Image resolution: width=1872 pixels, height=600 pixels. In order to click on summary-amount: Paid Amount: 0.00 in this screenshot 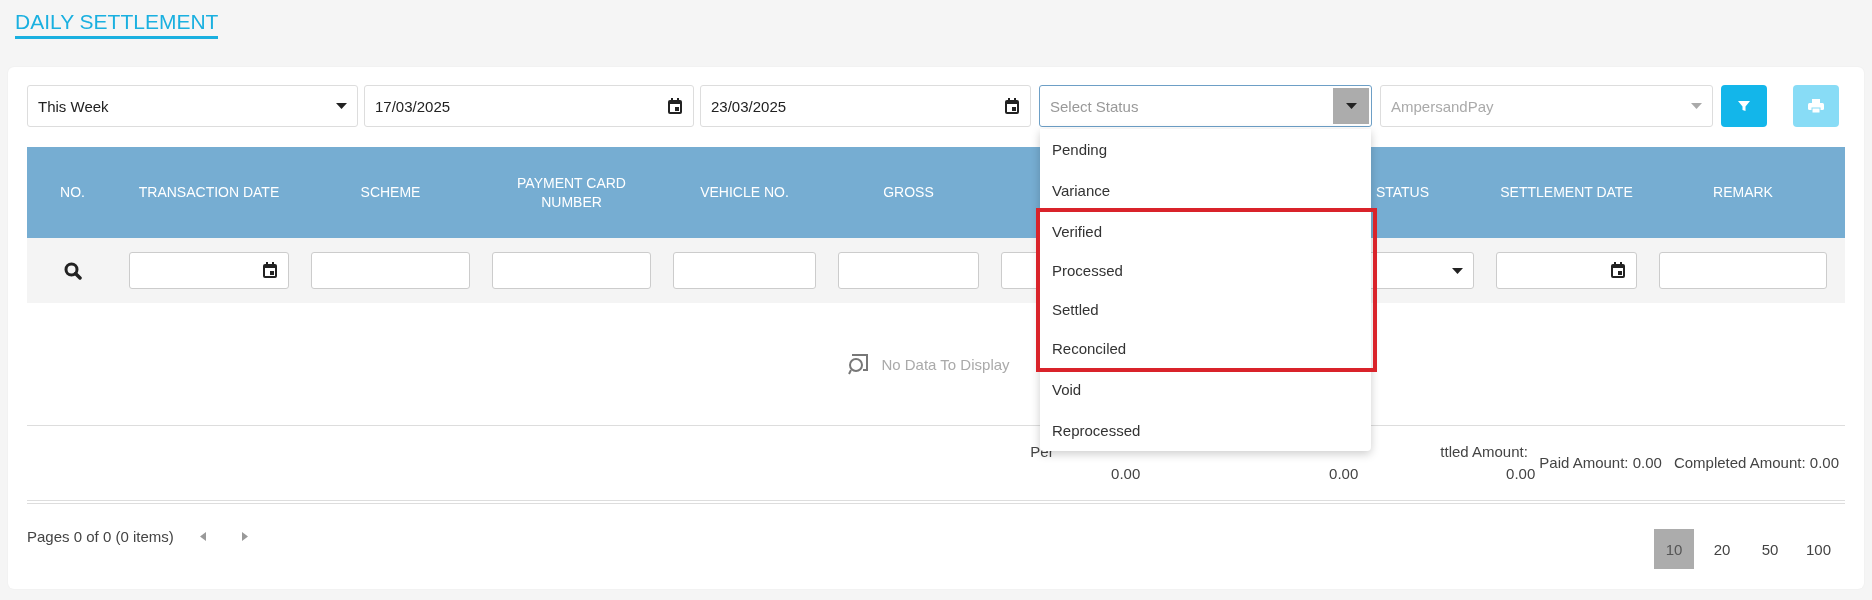, I will do `click(1600, 463)`.